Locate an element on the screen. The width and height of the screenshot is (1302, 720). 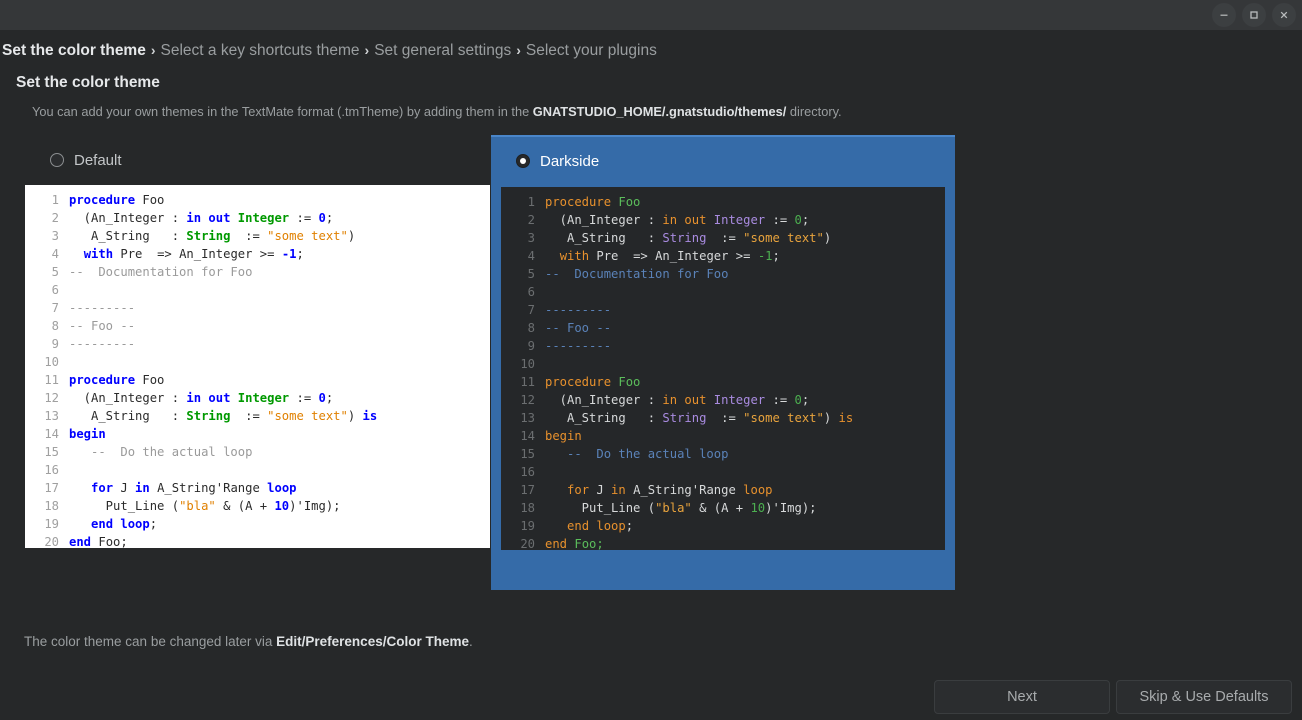
line-number: 16 is located at coordinates (51, 470).